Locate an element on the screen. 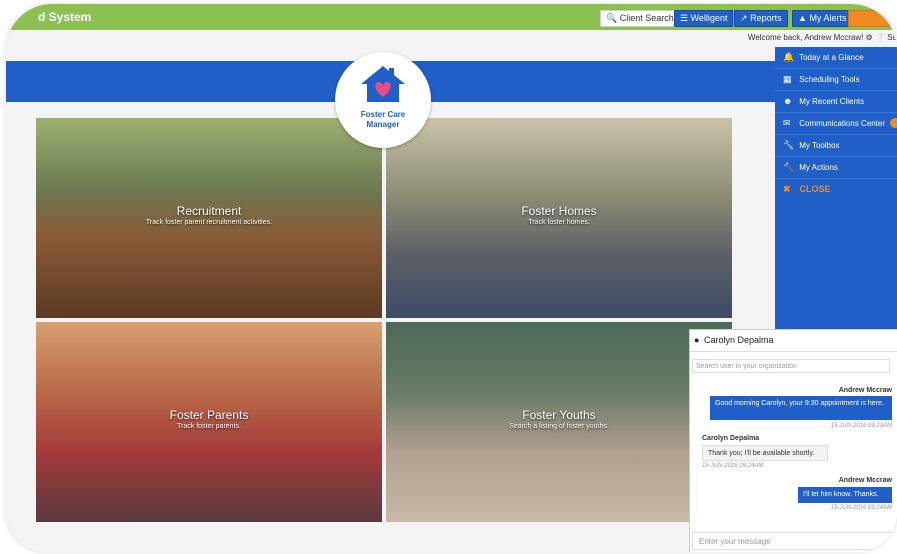  gear-icon: ⚙ is located at coordinates (869, 37).